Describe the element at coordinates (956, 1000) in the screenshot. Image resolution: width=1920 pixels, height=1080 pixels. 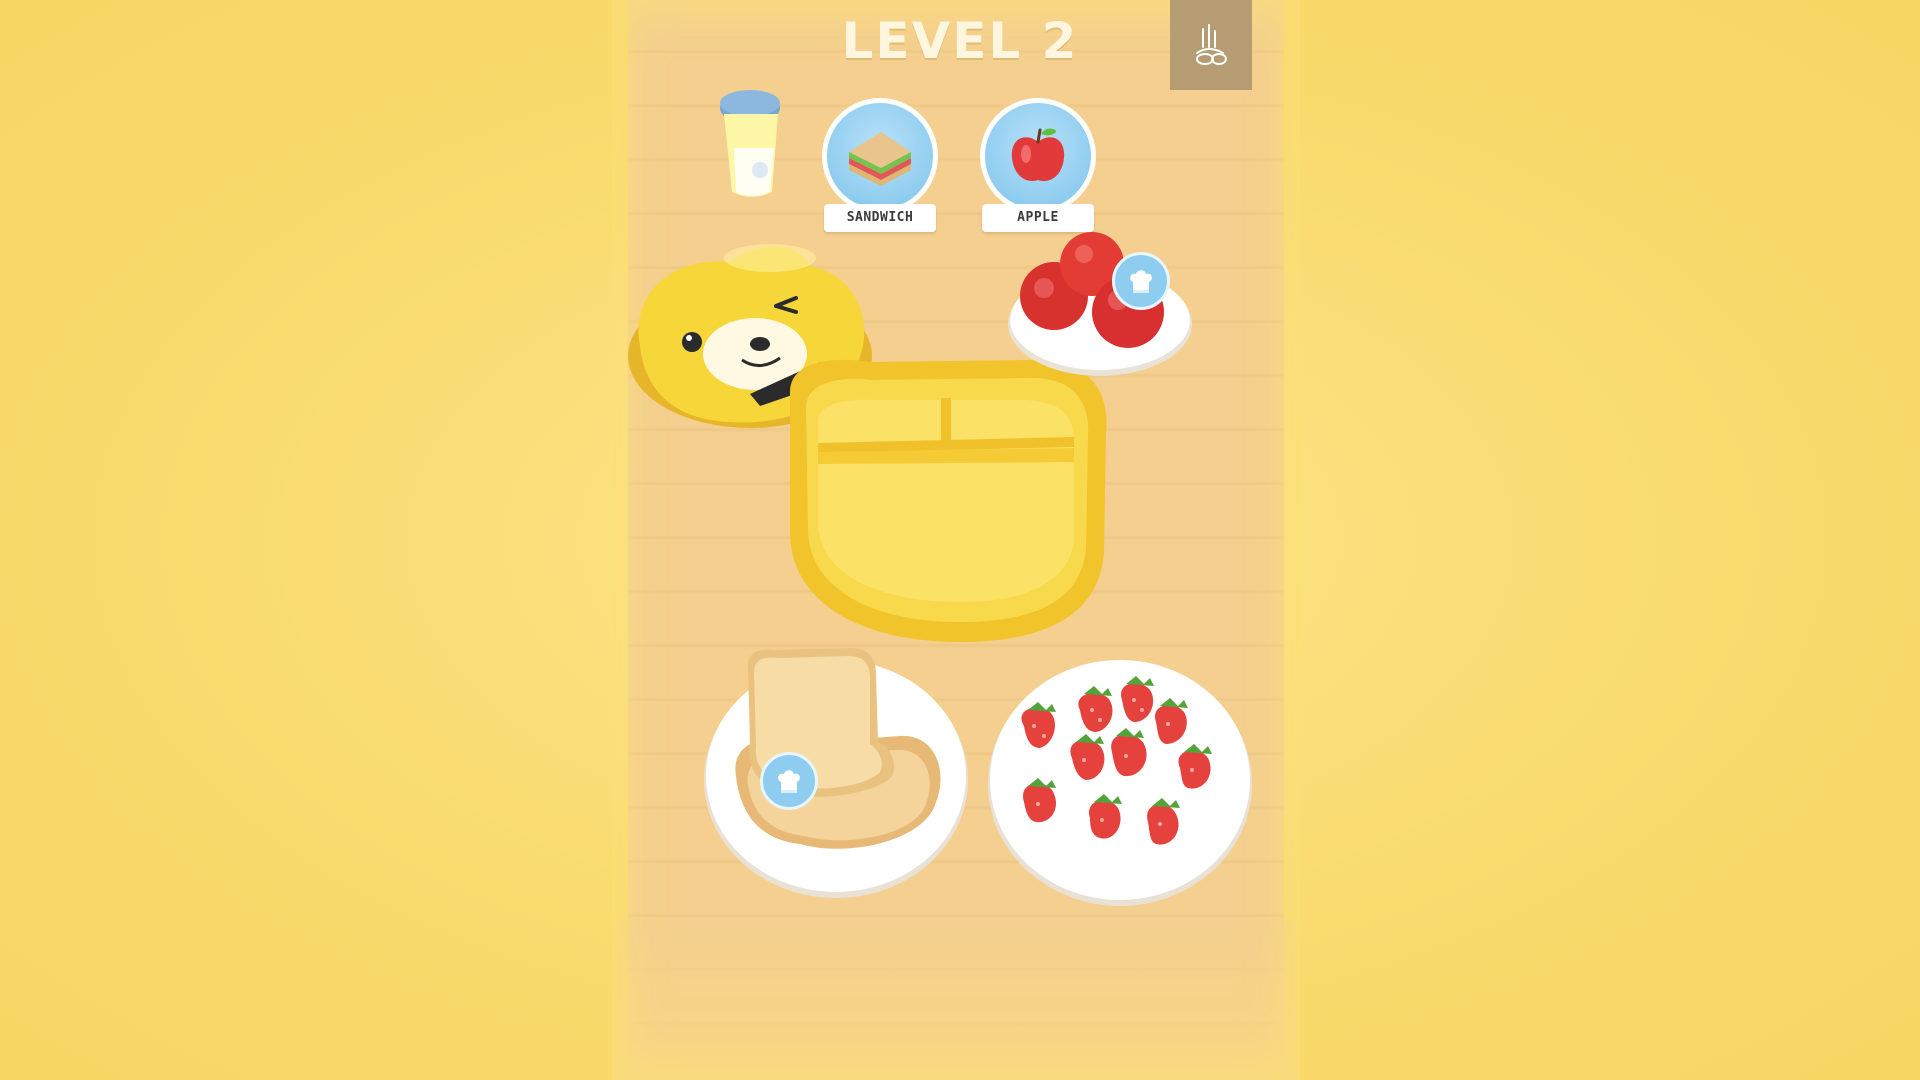
I see `table-bottom-shade` at that location.